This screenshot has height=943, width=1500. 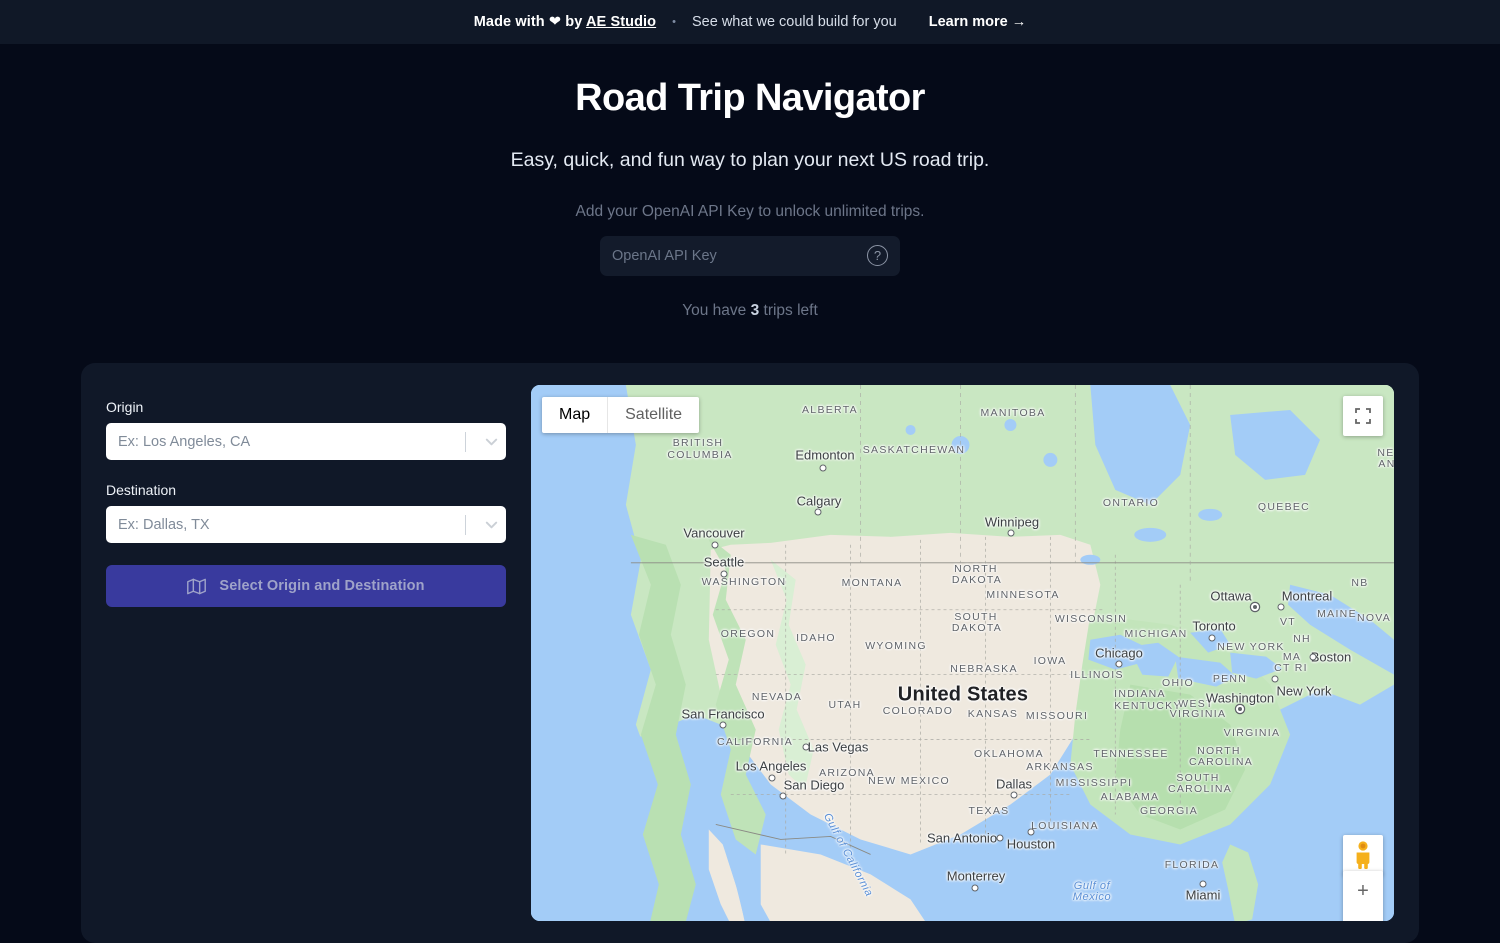 I want to click on street-view-pegman, so click(x=1363, y=855).